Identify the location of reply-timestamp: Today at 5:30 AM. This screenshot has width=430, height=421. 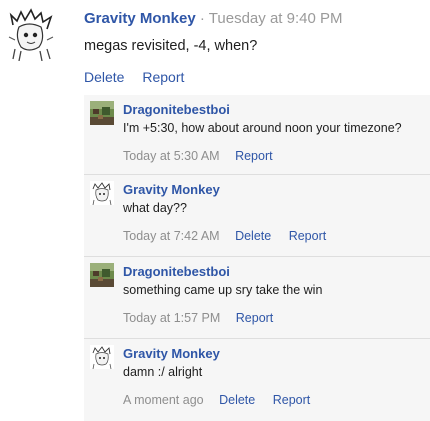
(171, 156).